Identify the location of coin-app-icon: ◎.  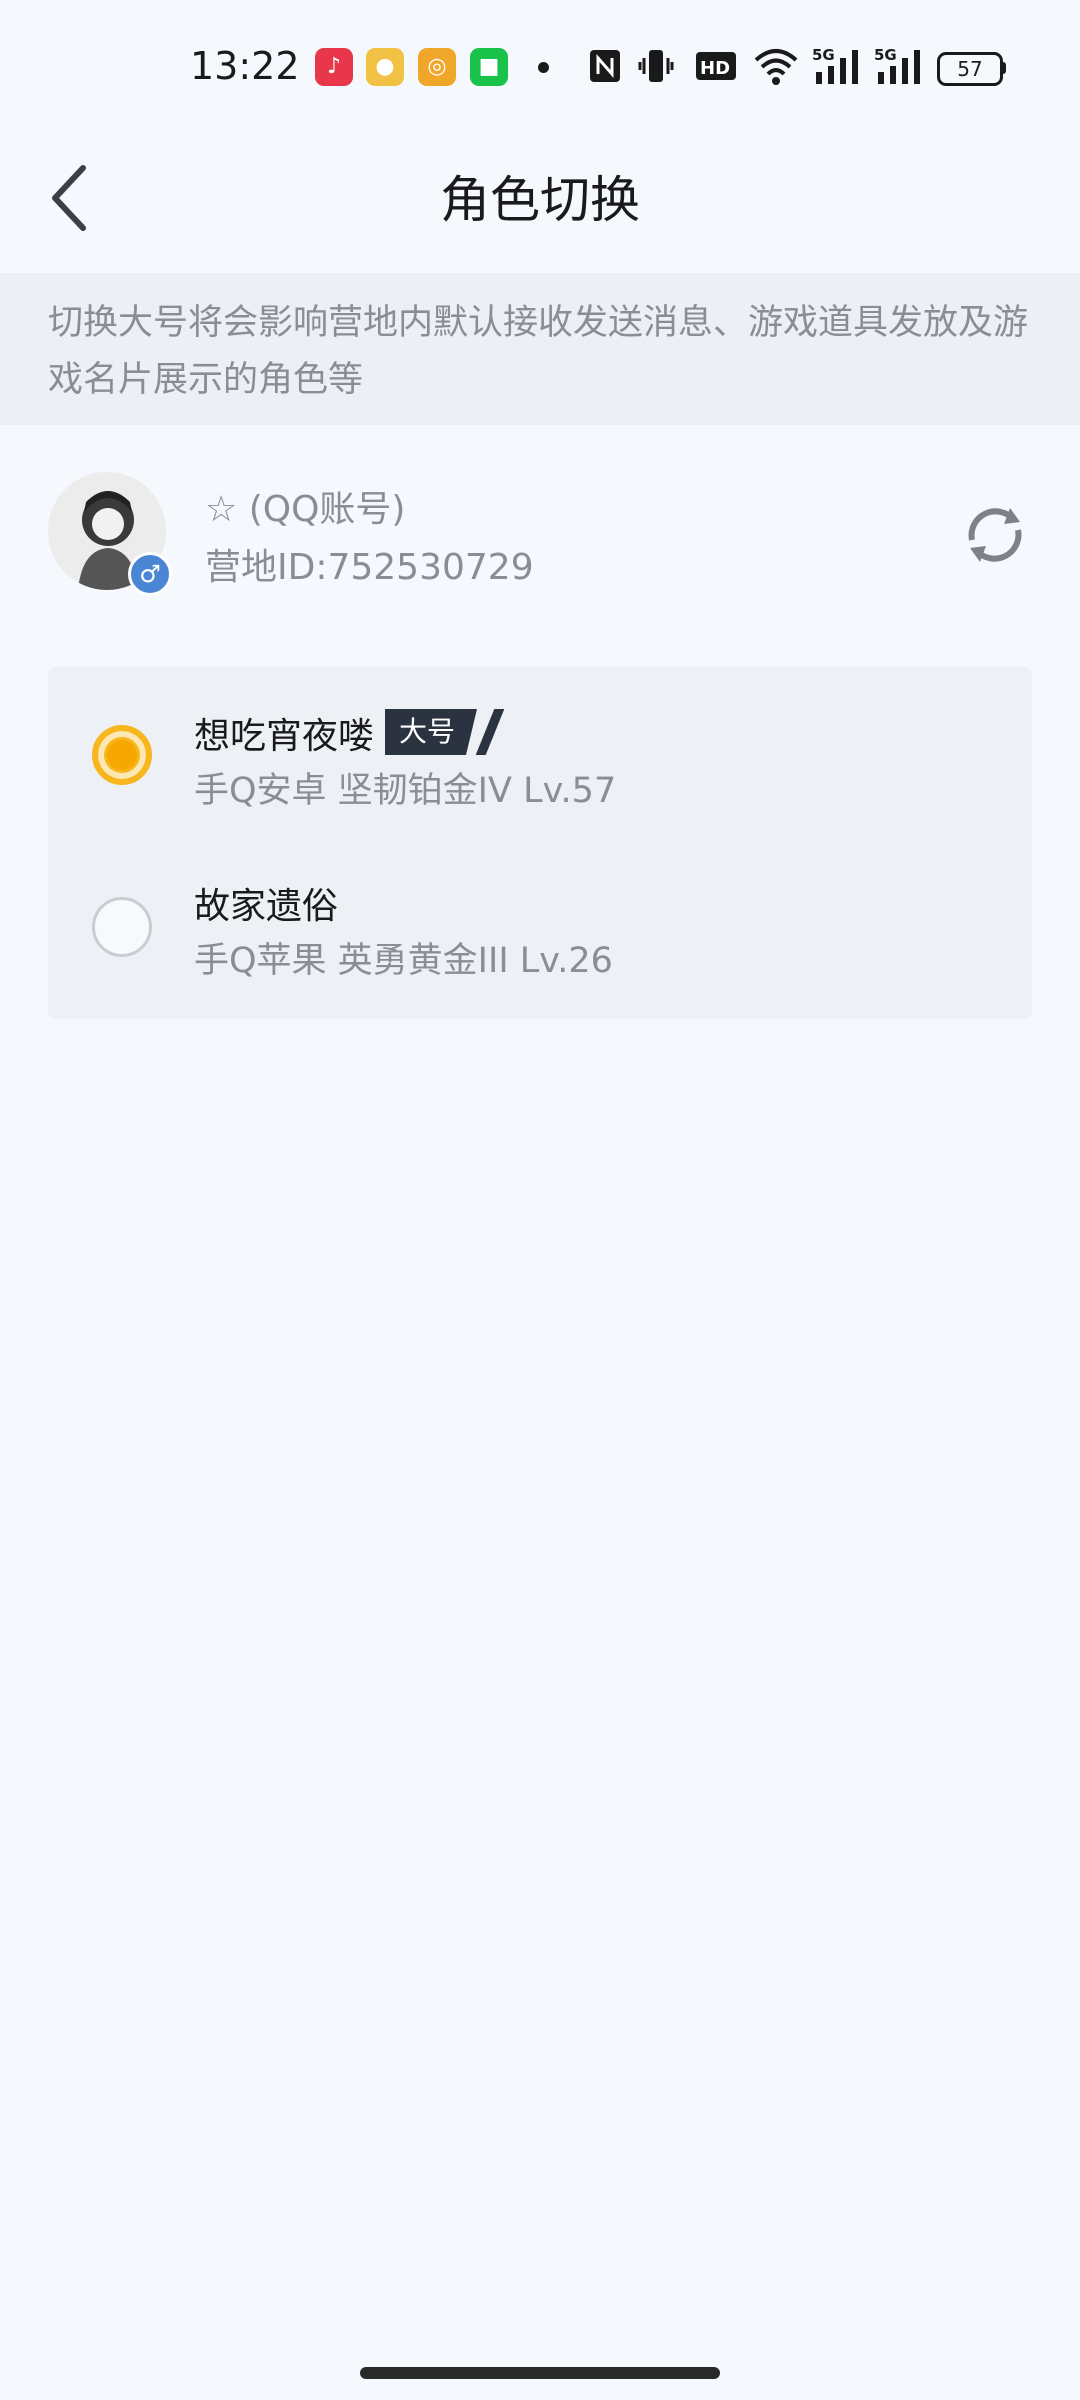
(437, 67).